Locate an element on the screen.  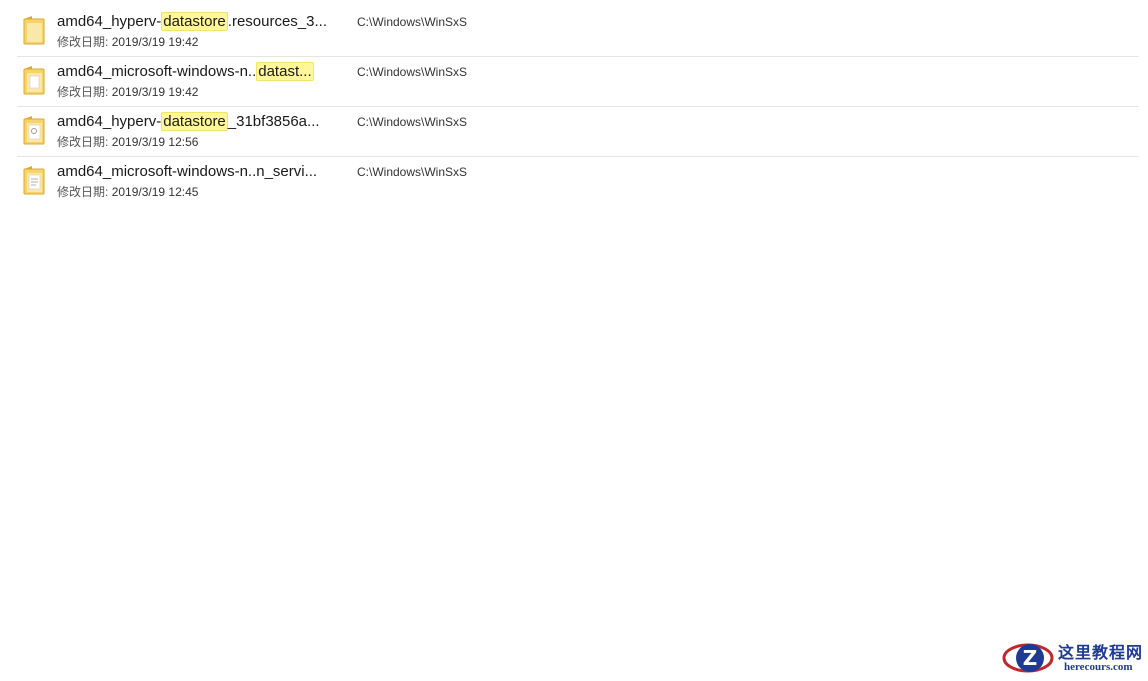
result-meta: 修改日期: 2019/3/19 12:45 is located at coordinates (127, 192).